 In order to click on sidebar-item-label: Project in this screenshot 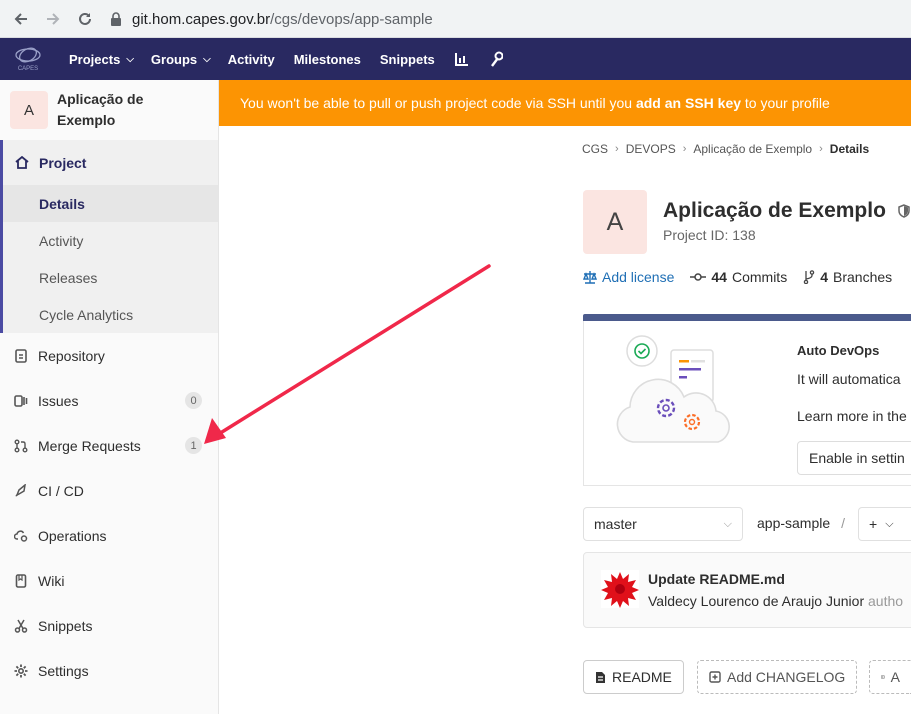, I will do `click(63, 162)`.